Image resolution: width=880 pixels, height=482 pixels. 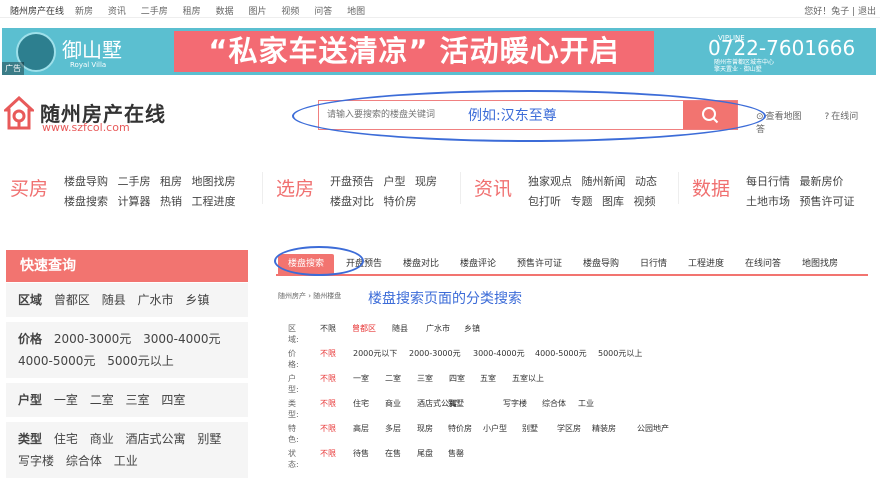 What do you see at coordinates (395, 181) in the screenshot?
I see `category-link: 户型` at bounding box center [395, 181].